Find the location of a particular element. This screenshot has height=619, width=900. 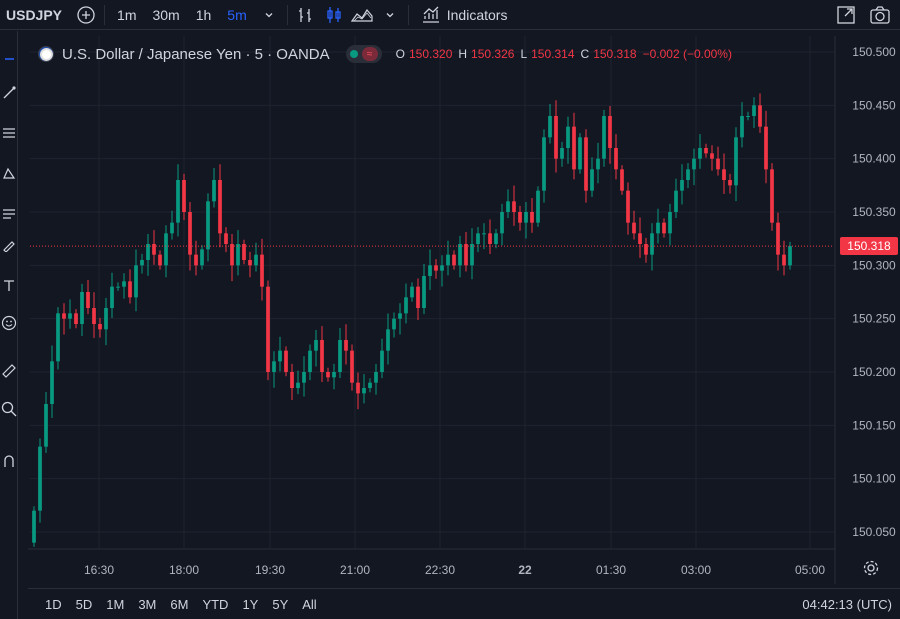

prediction-icon is located at coordinates (9, 213).